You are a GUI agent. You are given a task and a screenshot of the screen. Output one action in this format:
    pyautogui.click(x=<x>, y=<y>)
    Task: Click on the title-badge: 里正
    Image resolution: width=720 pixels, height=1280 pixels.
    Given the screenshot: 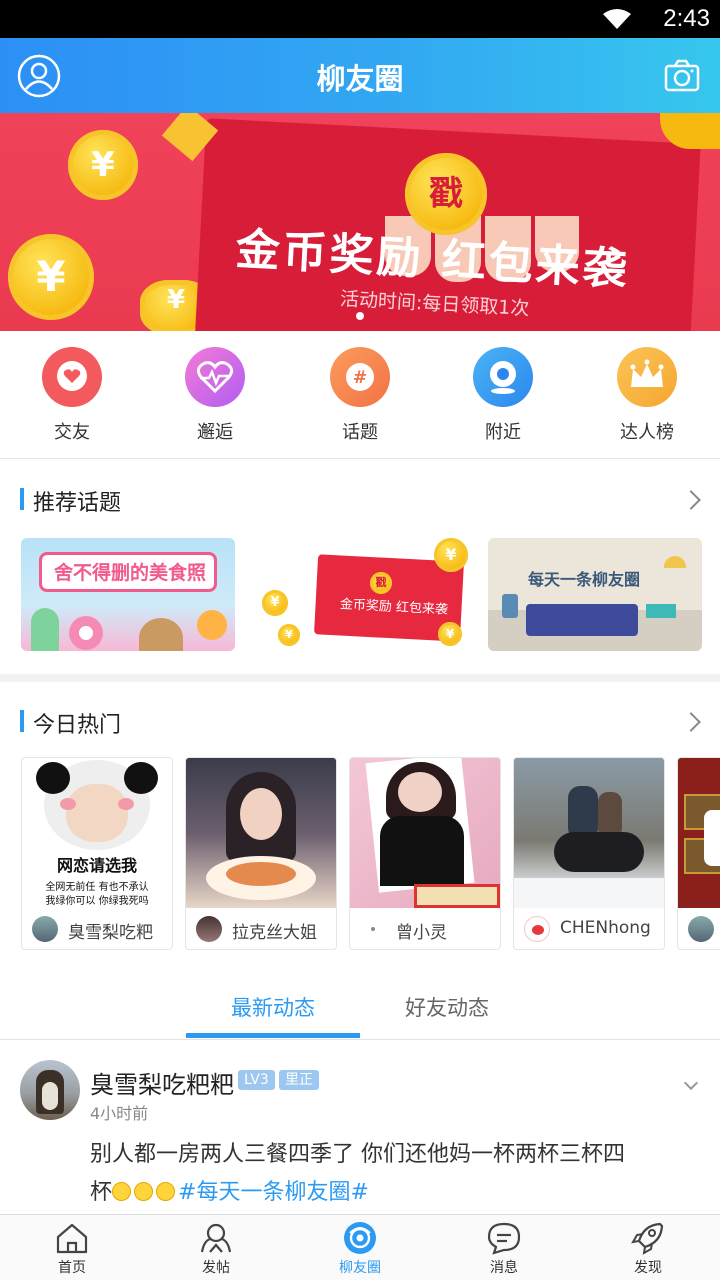 What is the action you would take?
    pyautogui.click(x=299, y=1080)
    